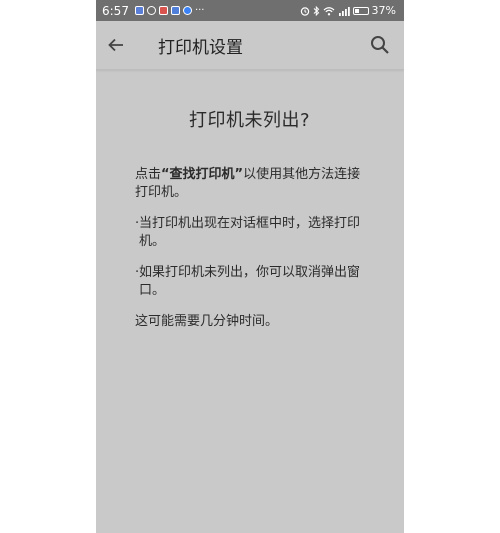 The image size is (500, 533). I want to click on status-bar-left: 6:57 ···, so click(153, 11).